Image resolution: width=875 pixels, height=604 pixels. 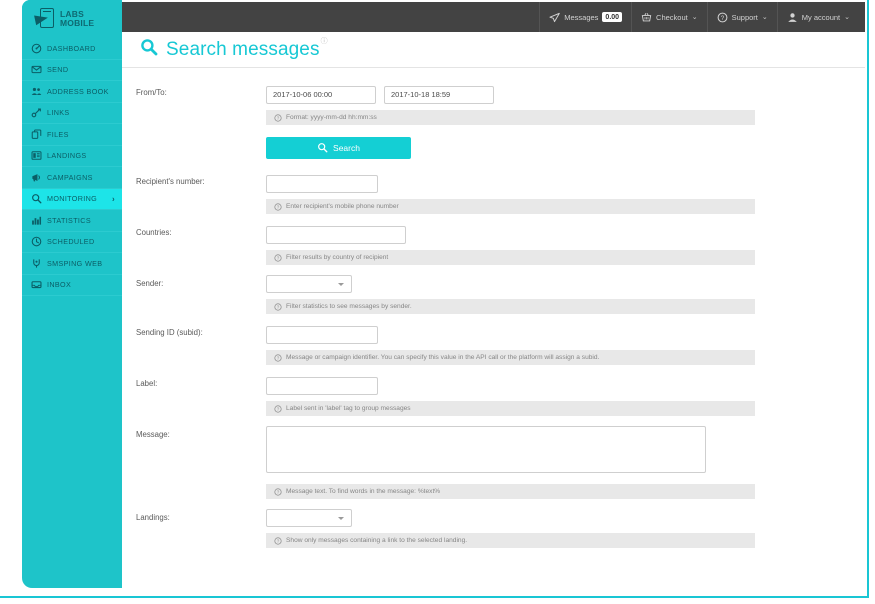 I want to click on field-control: ? Enter recipient's mobile phone number, so click(x=565, y=193).